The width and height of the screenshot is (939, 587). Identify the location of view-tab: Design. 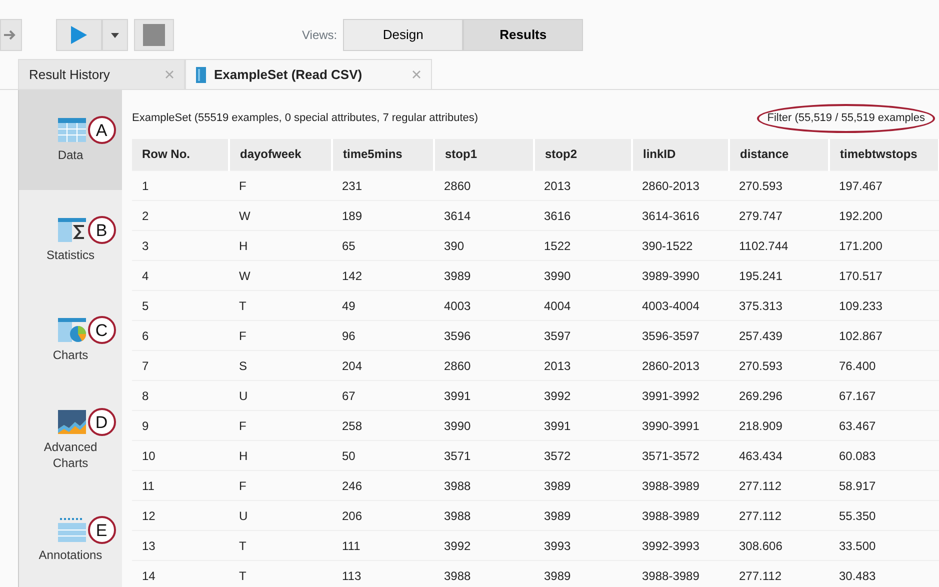
(403, 35).